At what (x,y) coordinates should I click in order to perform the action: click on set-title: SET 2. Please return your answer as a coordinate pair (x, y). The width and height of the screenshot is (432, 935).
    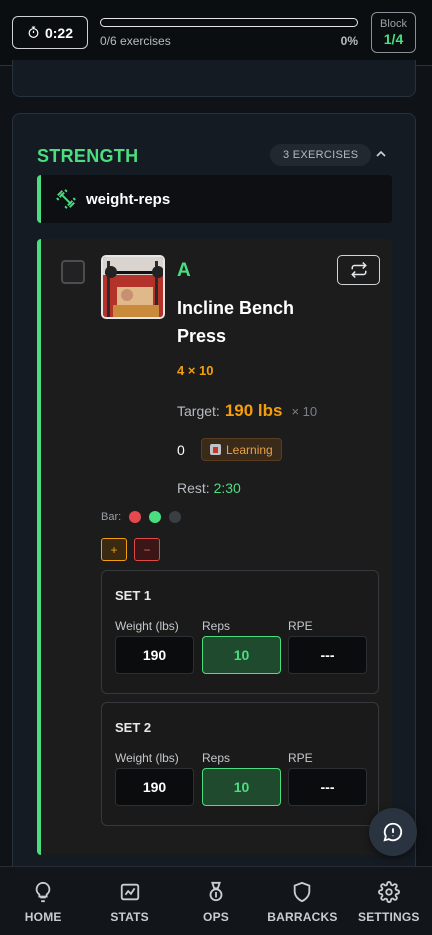
    Looking at the image, I should click on (133, 727).